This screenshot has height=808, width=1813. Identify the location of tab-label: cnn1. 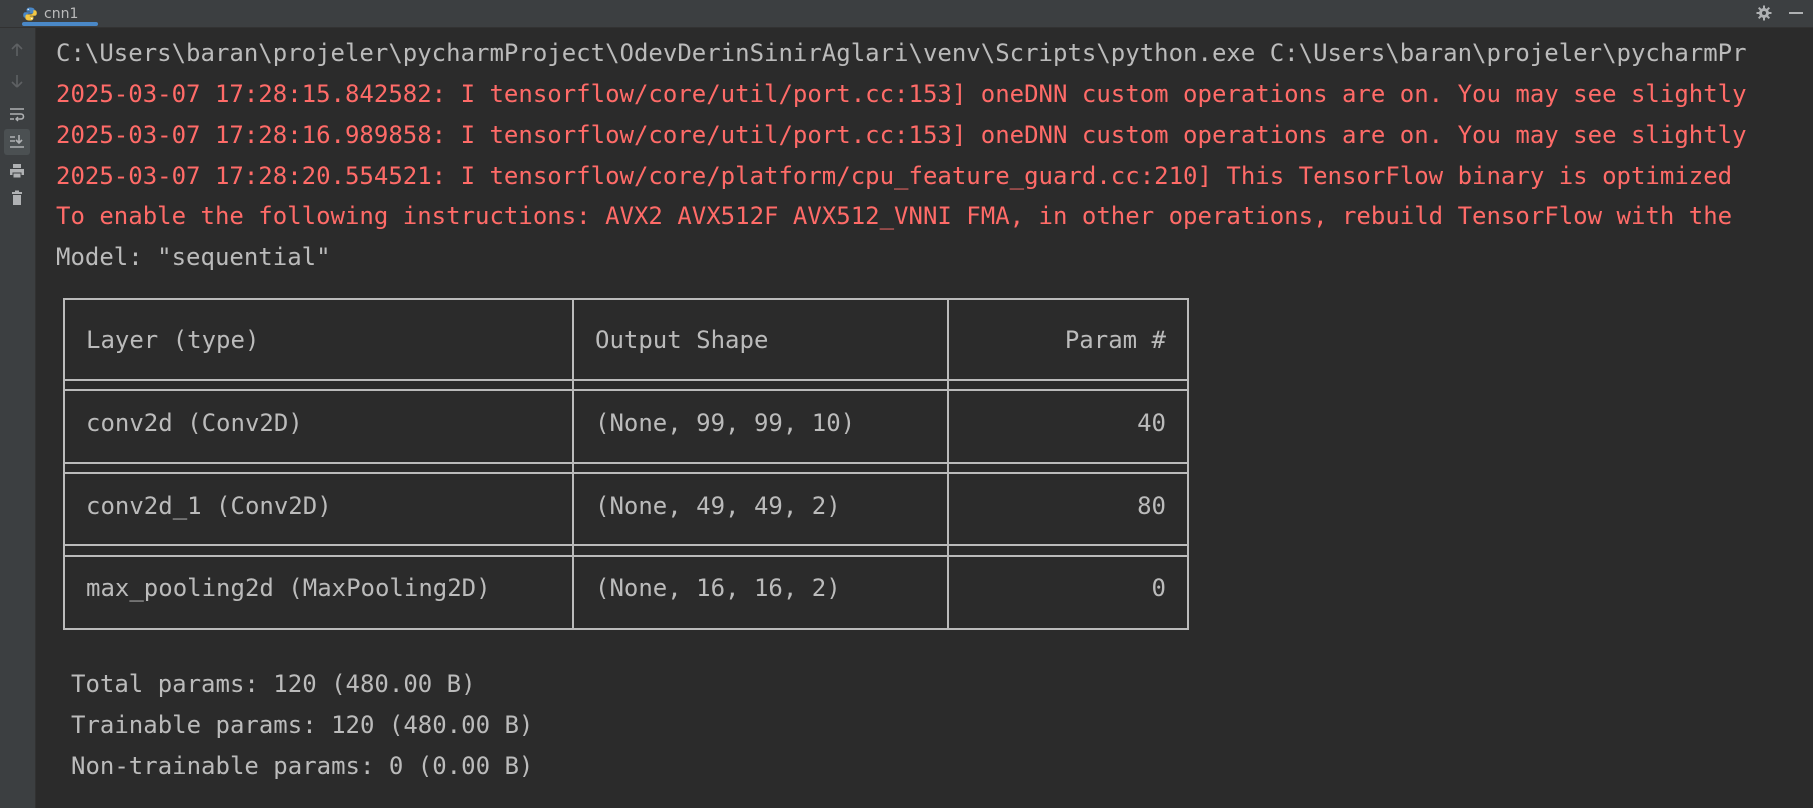
(61, 14).